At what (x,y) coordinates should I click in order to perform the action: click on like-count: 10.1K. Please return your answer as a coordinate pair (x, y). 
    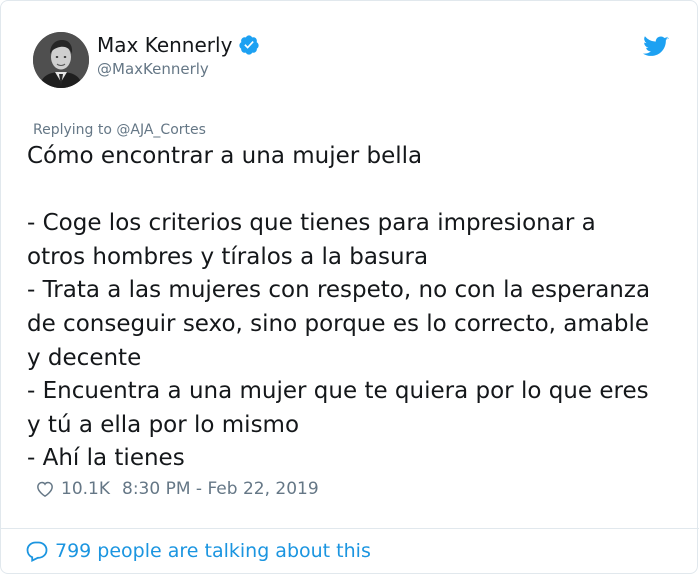
    Looking at the image, I should click on (85, 489).